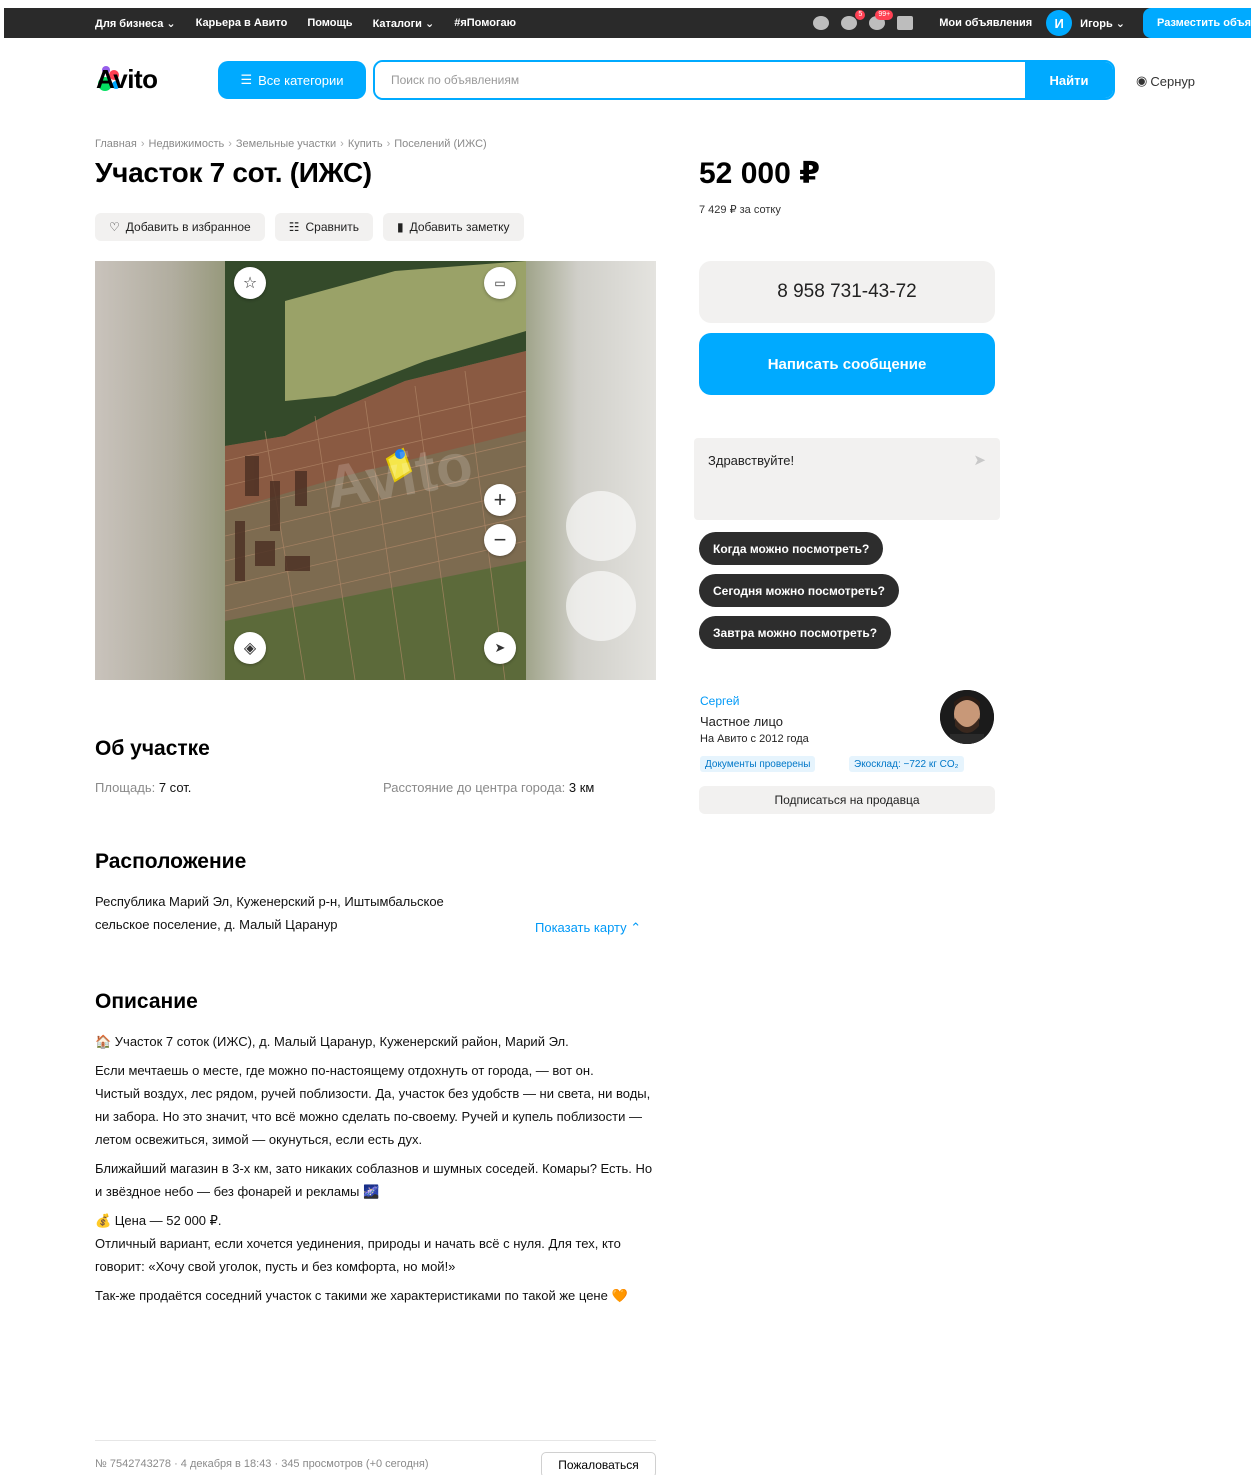  I want to click on distance-label: Расстояние до центра города:, so click(474, 787).